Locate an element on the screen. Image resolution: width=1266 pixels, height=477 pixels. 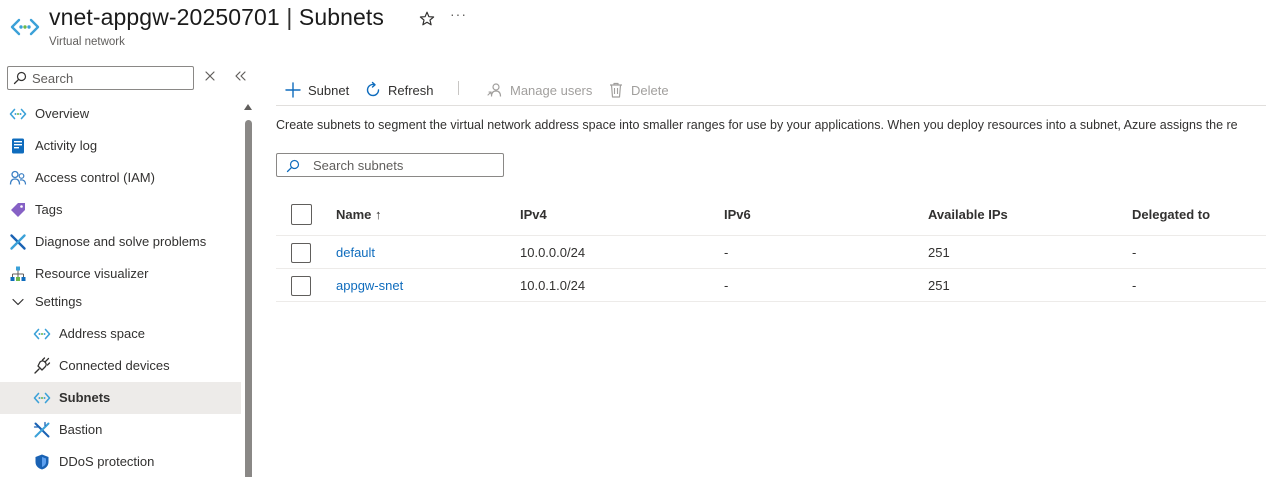
sidebar-item-subnets: Subnets is located at coordinates (120, 398).